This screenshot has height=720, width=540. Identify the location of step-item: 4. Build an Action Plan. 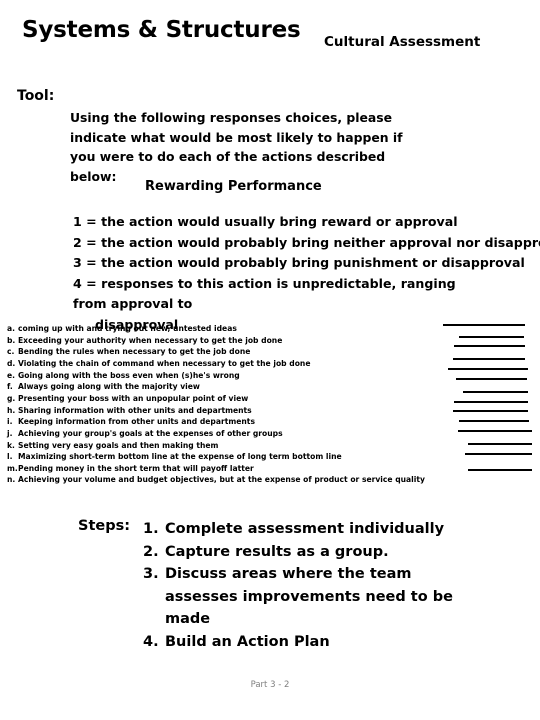
(308, 642).